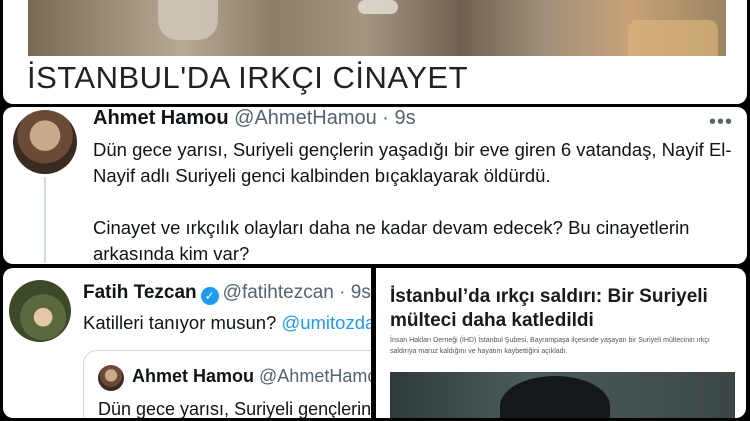 This screenshot has width=750, height=421. What do you see at coordinates (326, 322) in the screenshot?
I see `mention-link: @umitozdag` at bounding box center [326, 322].